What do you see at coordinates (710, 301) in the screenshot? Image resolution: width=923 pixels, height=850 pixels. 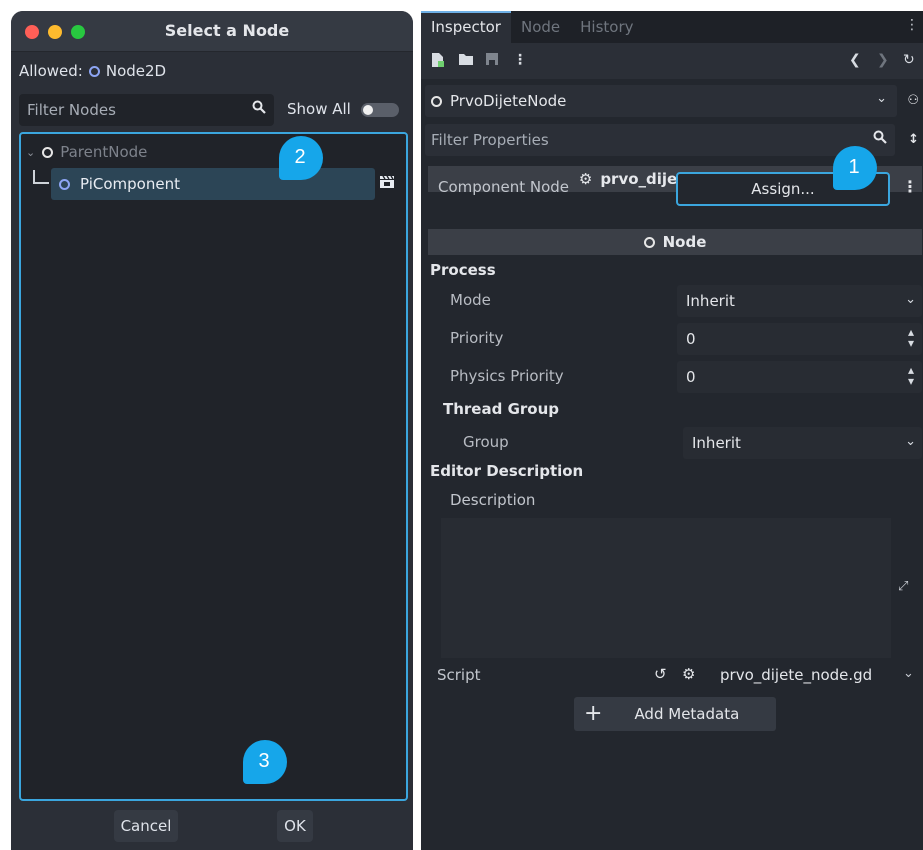 I see `mode-value: Inherit` at bounding box center [710, 301].